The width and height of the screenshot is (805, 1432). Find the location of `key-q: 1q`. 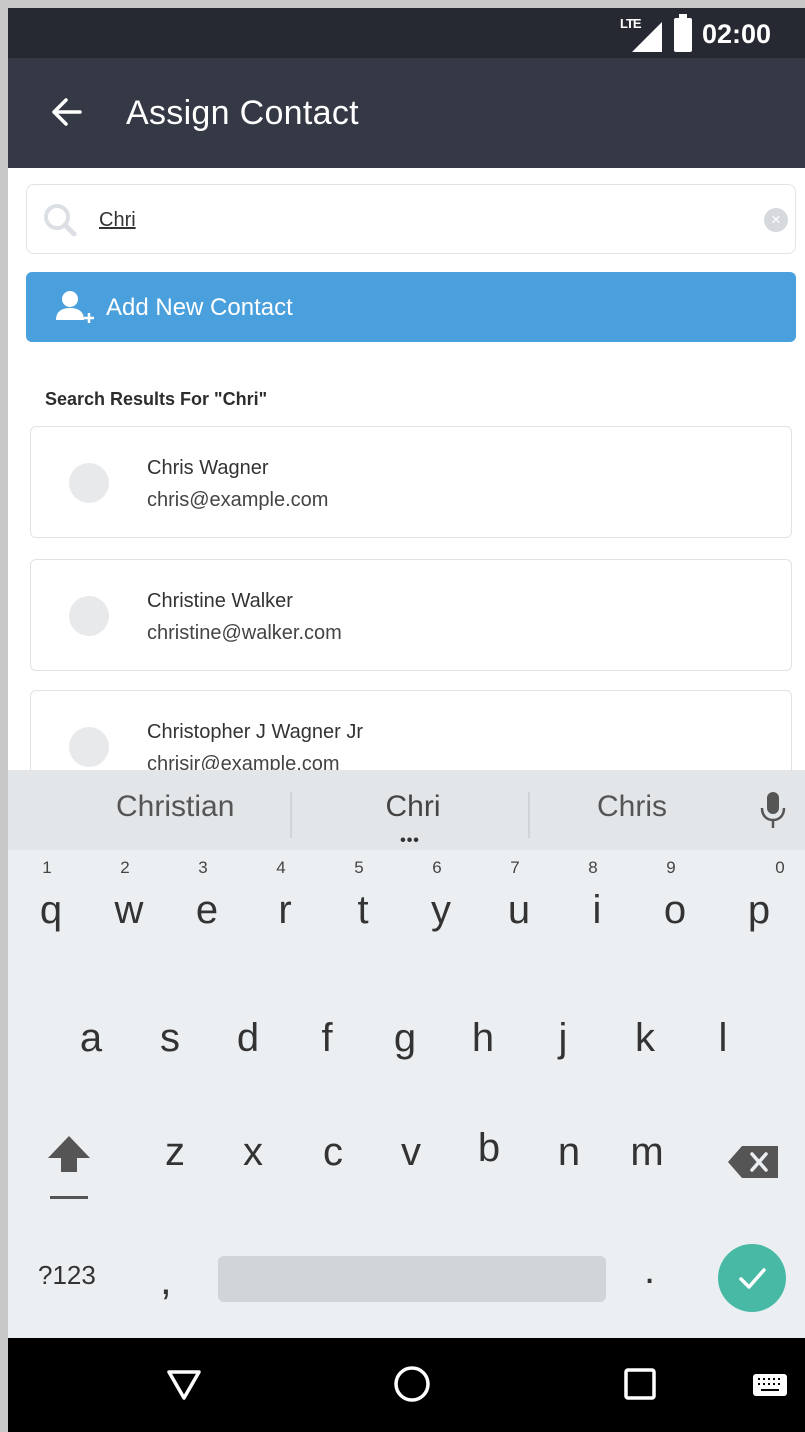

key-q: 1q is located at coordinates (51, 898).